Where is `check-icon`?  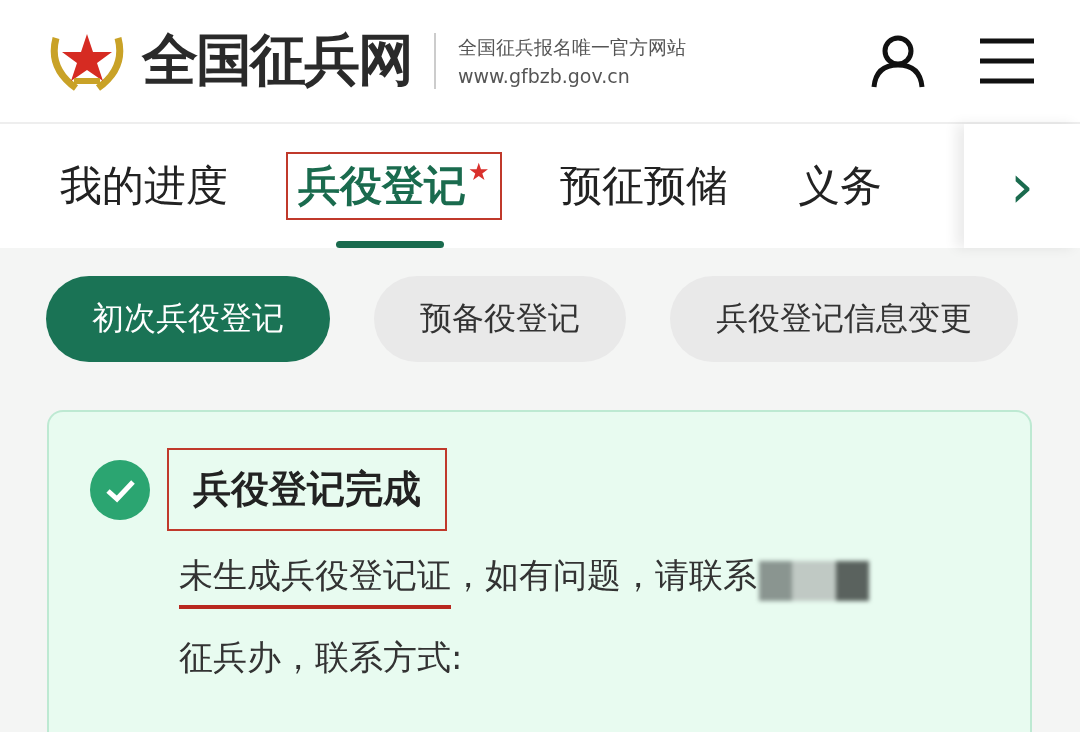
check-icon is located at coordinates (120, 489).